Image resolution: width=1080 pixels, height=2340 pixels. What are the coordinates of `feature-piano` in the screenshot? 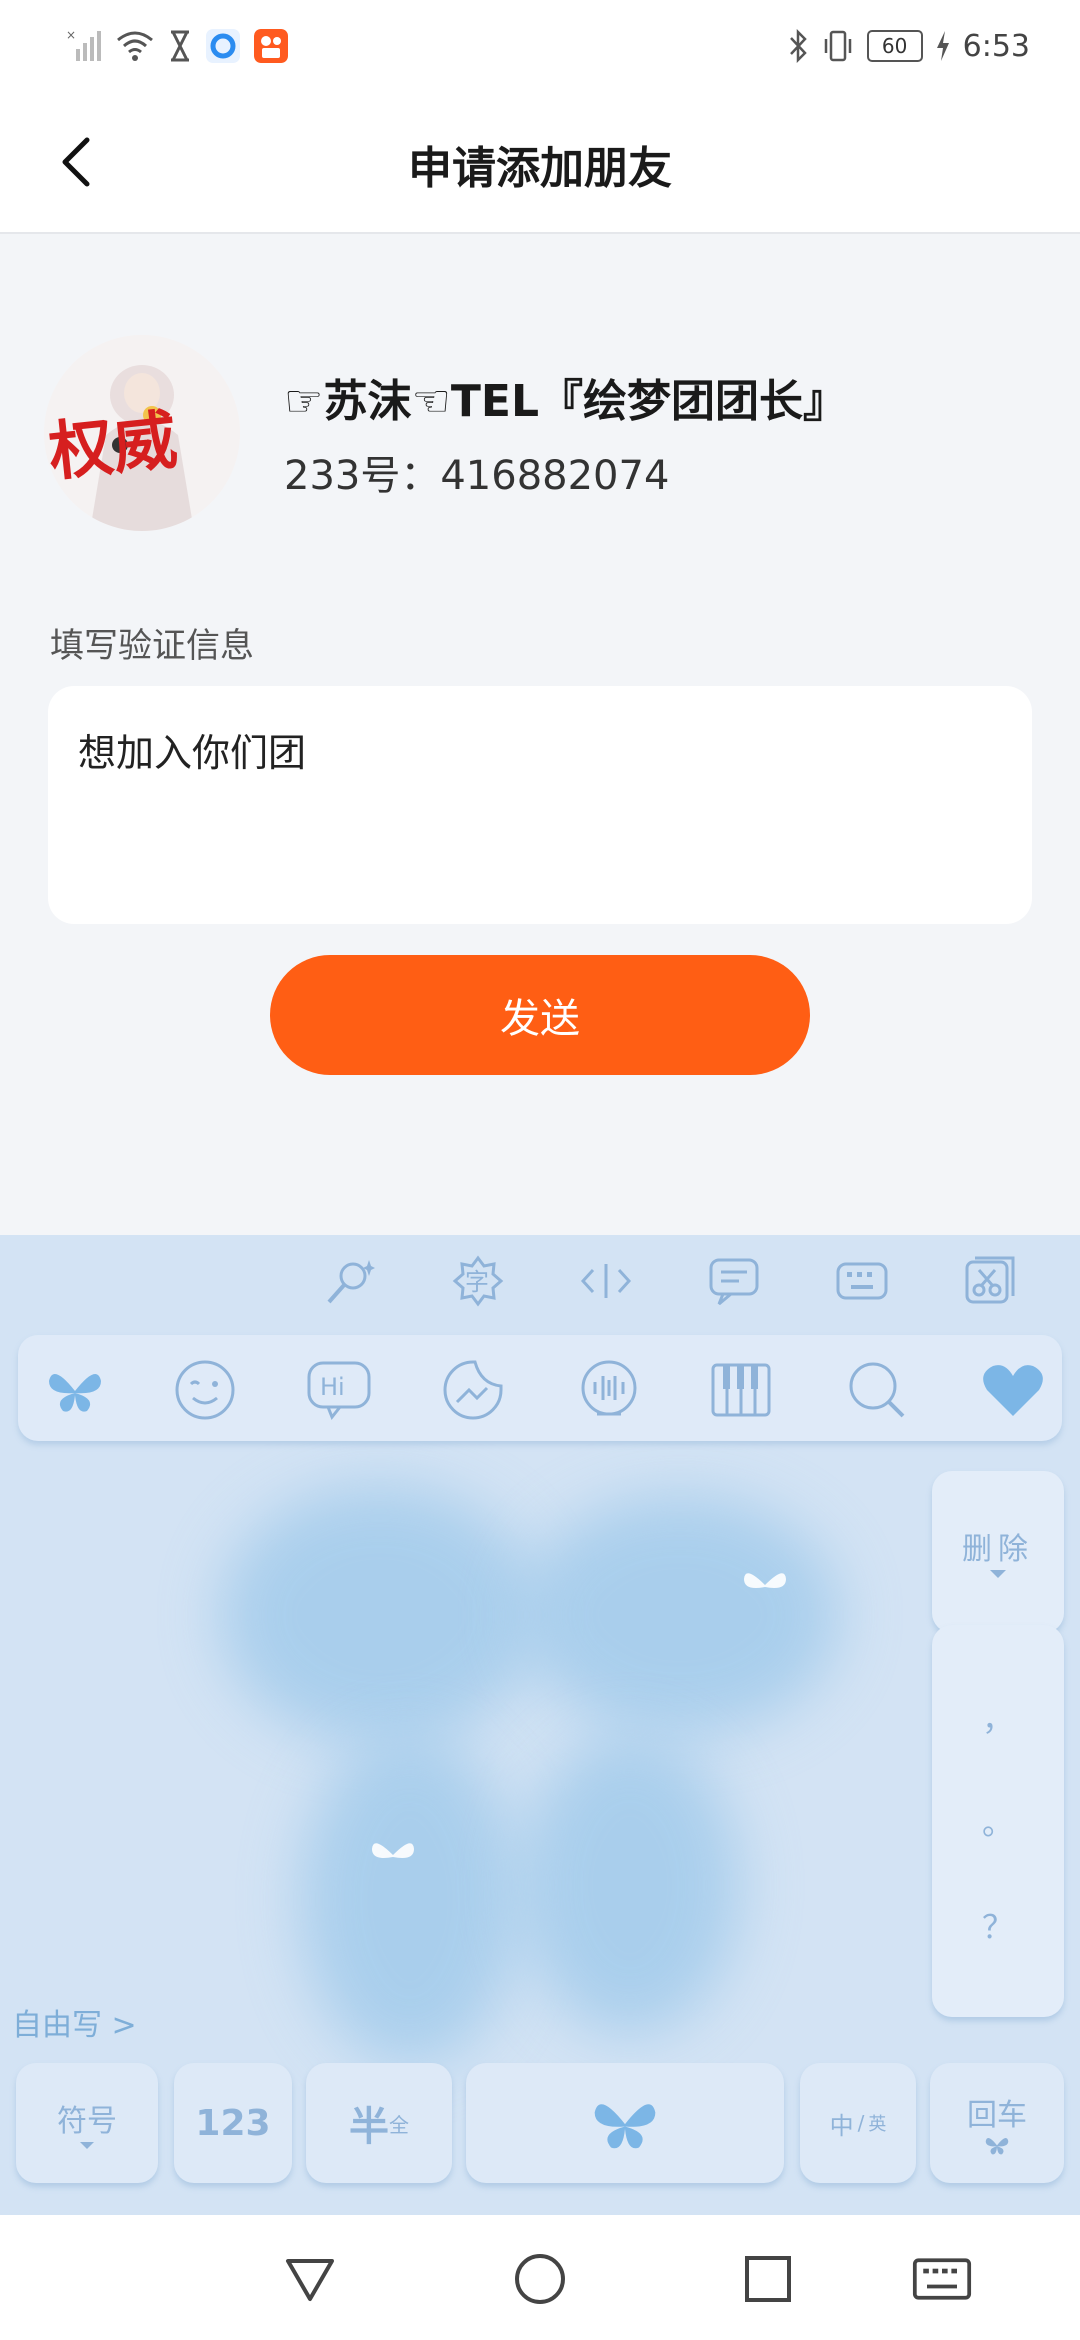 It's located at (741, 1390).